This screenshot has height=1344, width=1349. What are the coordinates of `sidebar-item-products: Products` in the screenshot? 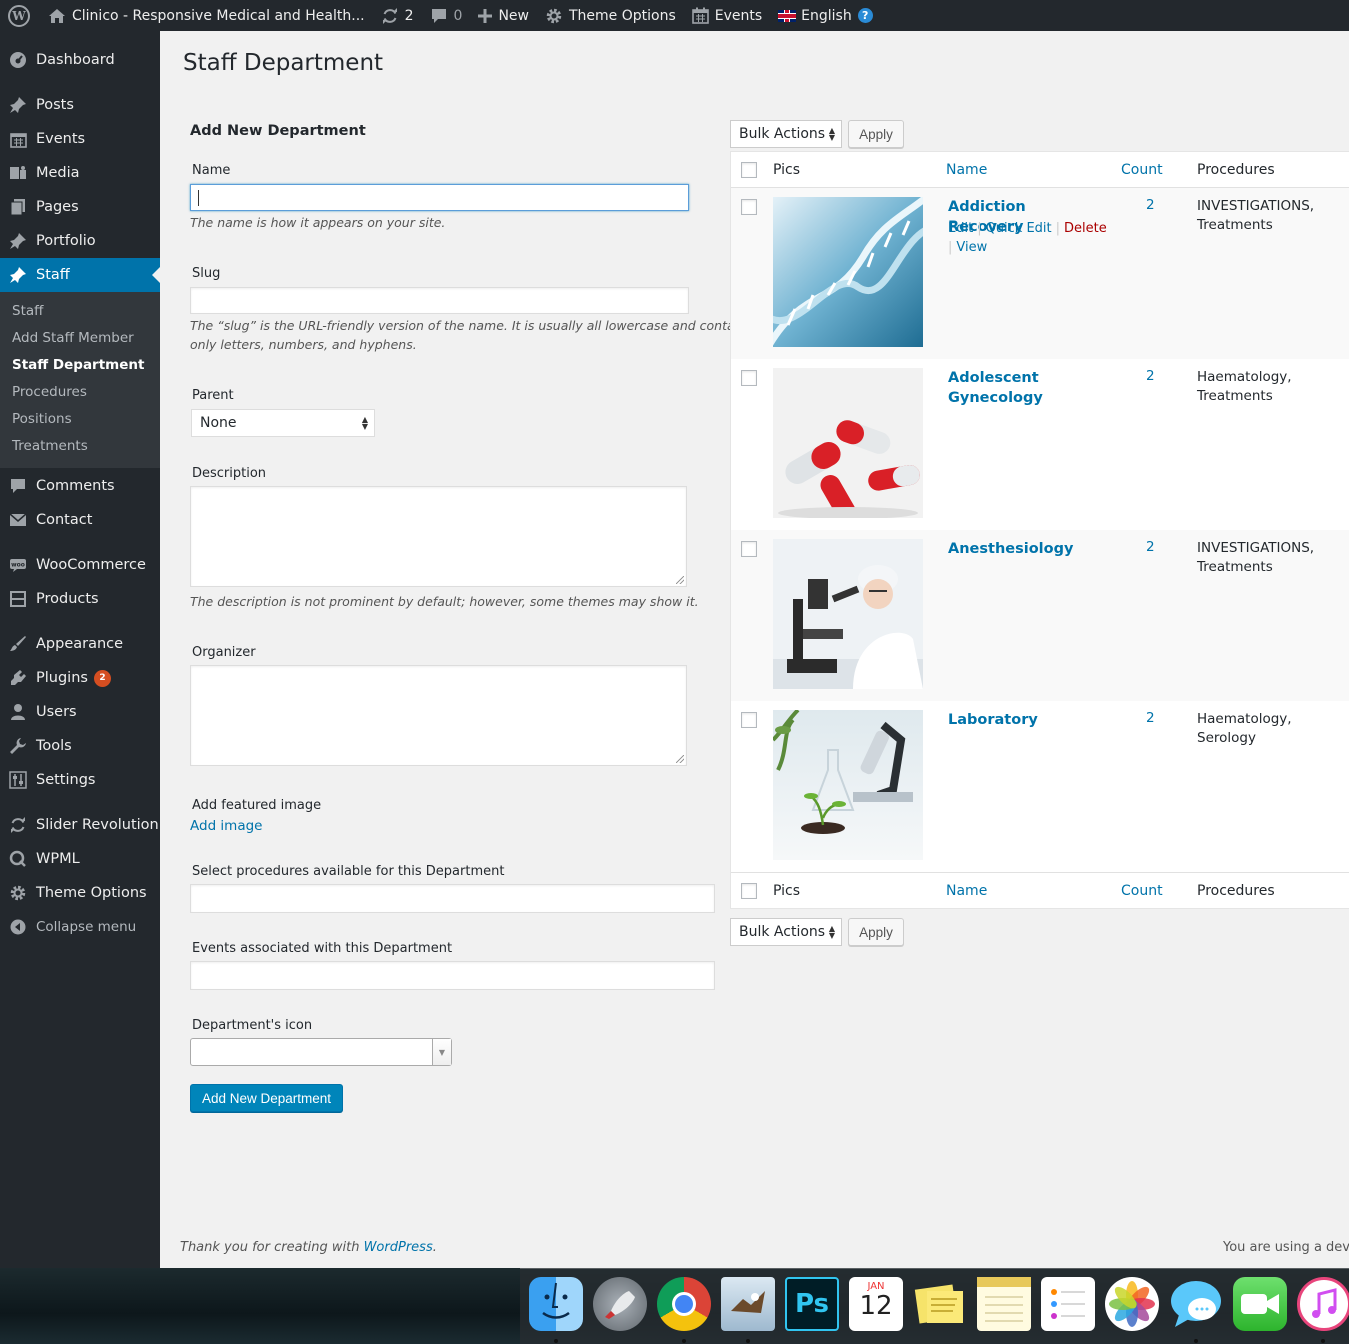 It's located at (80, 599).